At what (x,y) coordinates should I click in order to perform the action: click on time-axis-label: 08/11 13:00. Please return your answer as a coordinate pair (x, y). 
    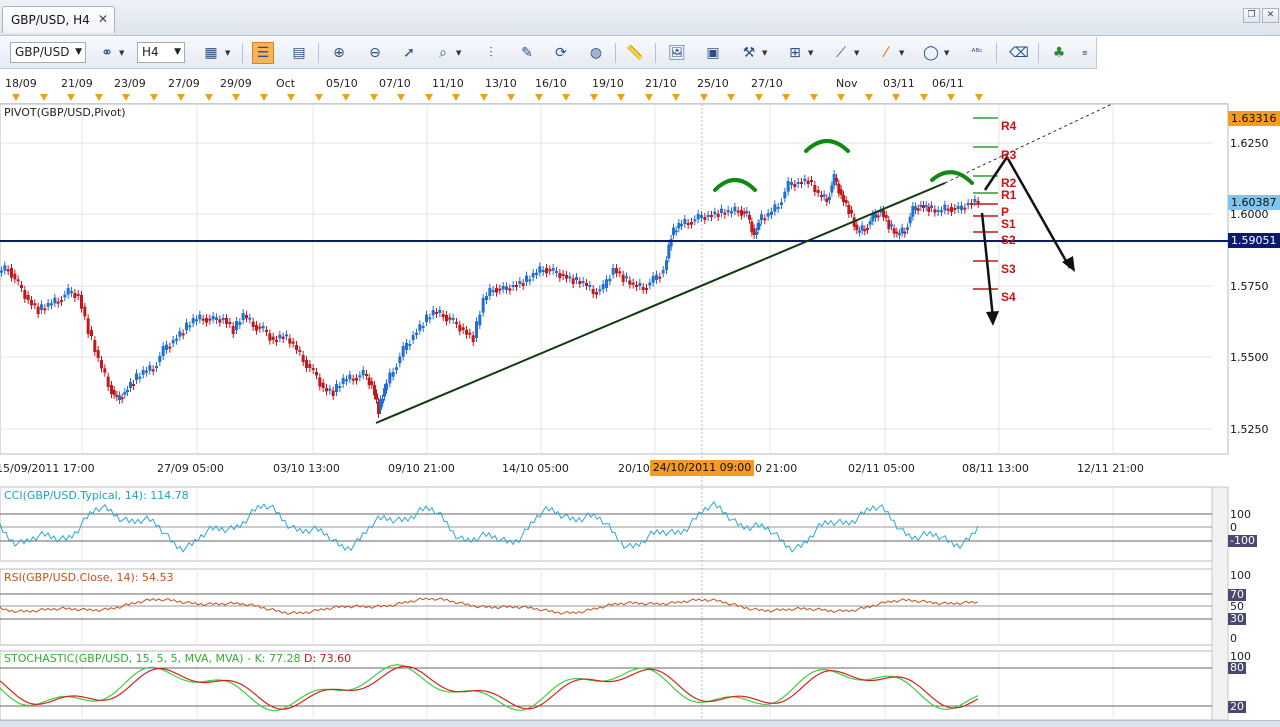
    Looking at the image, I should click on (995, 468).